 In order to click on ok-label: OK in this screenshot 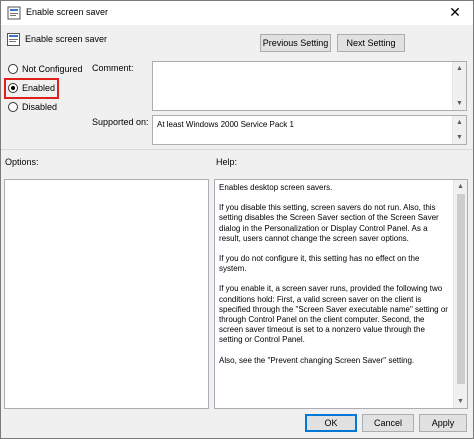, I will do `click(331, 423)`.